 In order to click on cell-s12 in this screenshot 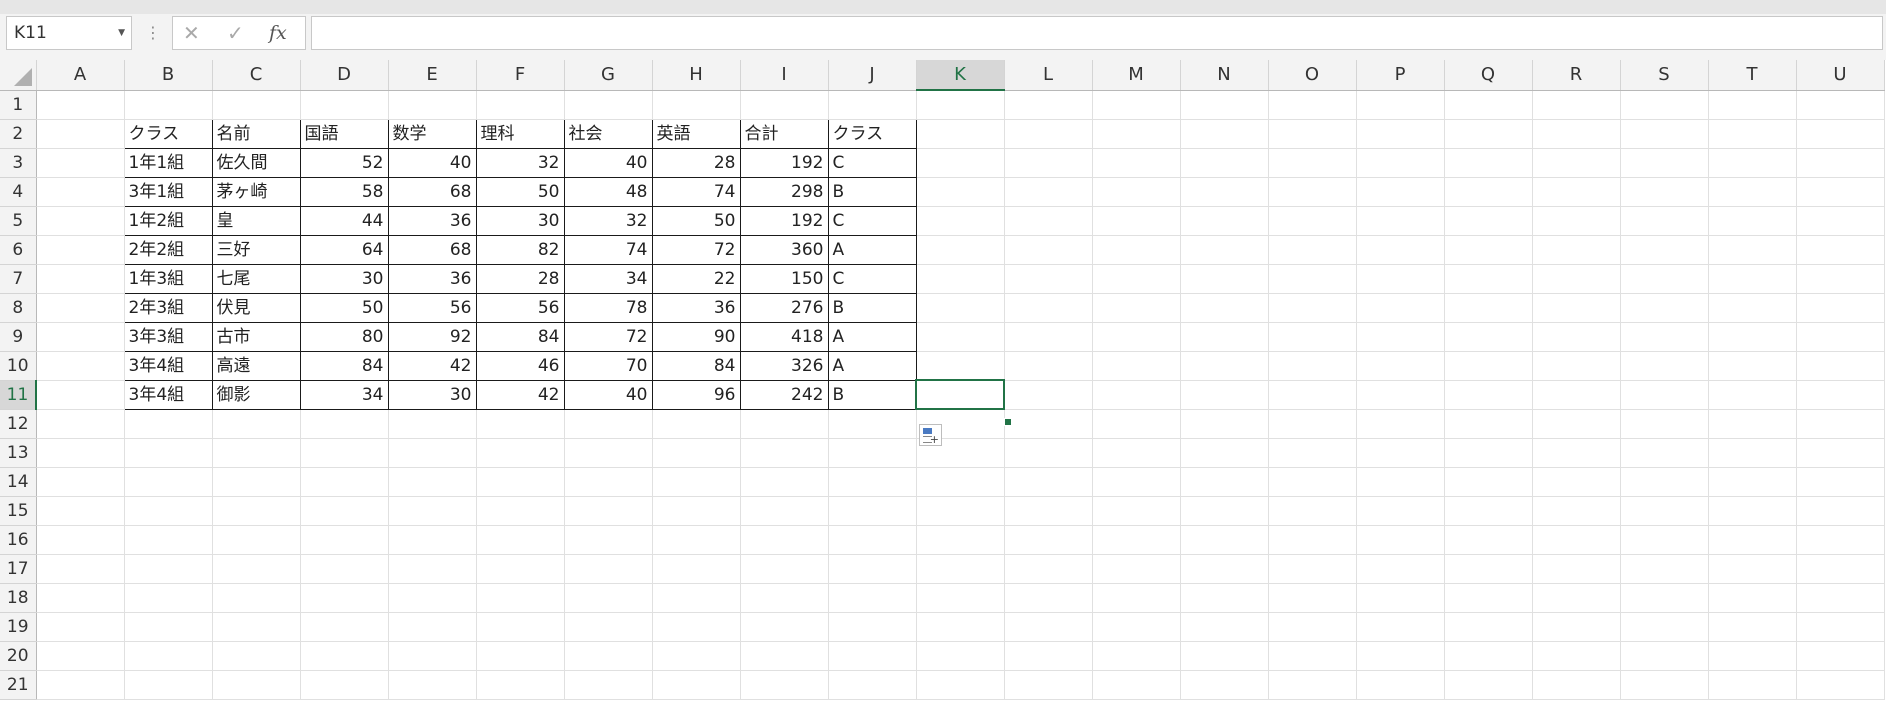, I will do `click(1664, 424)`.